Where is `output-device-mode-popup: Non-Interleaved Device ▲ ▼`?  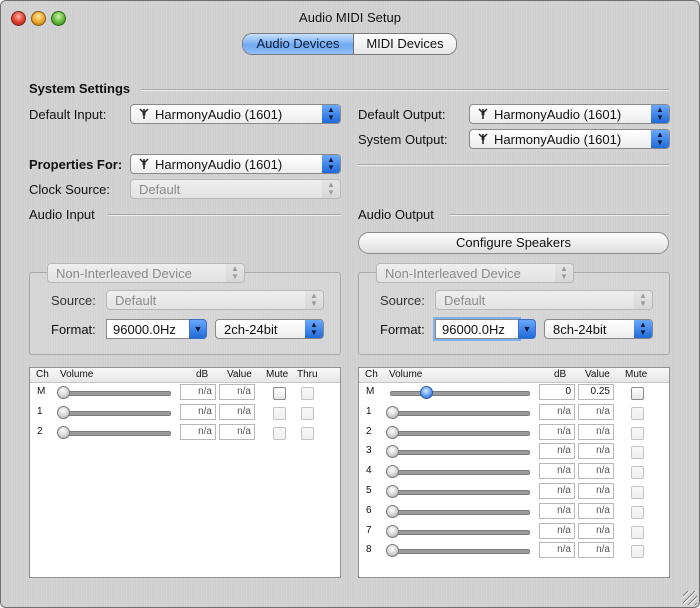
output-device-mode-popup: Non-Interleaved Device ▲ ▼ is located at coordinates (475, 273).